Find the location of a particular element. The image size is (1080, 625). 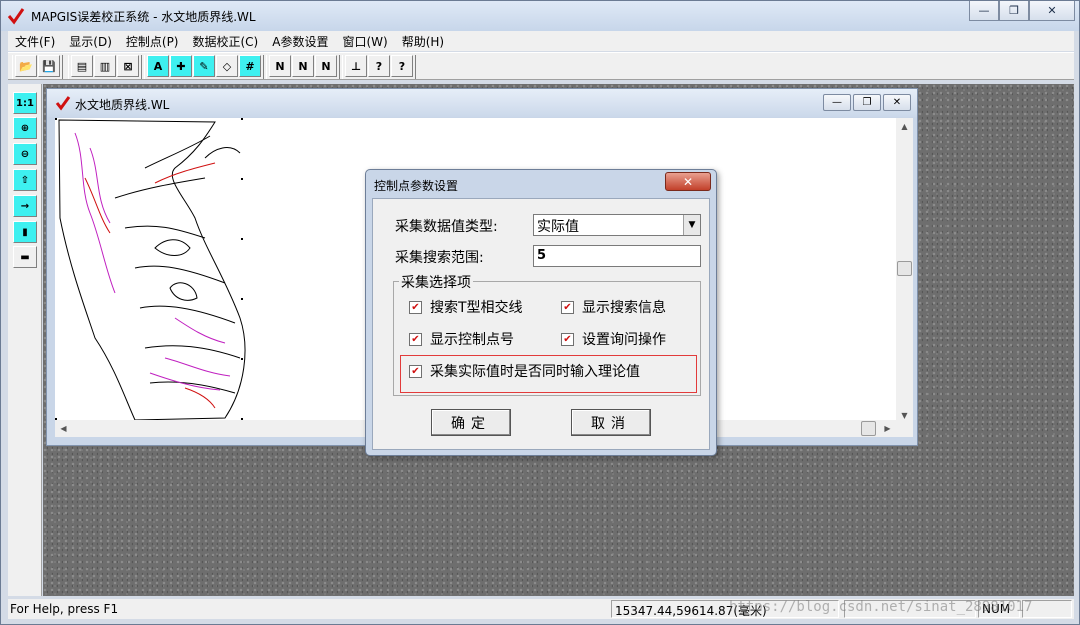

cancel-button: 取消 is located at coordinates (611, 422).